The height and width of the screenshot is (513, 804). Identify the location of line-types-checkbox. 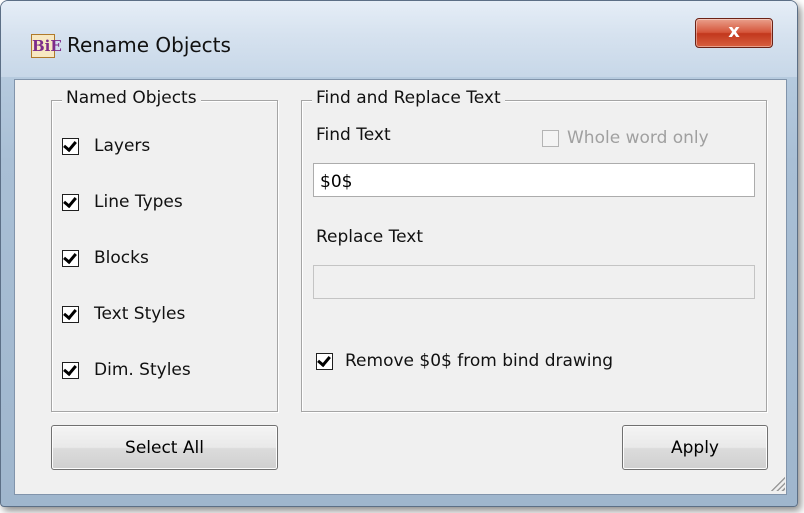
(70, 202).